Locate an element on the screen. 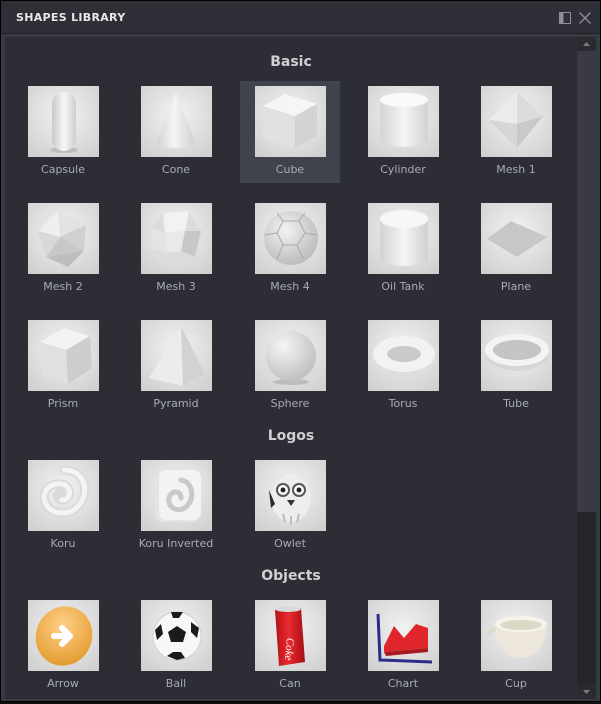 The image size is (601, 704). shape-item-can: Coke Can is located at coordinates (290, 646).